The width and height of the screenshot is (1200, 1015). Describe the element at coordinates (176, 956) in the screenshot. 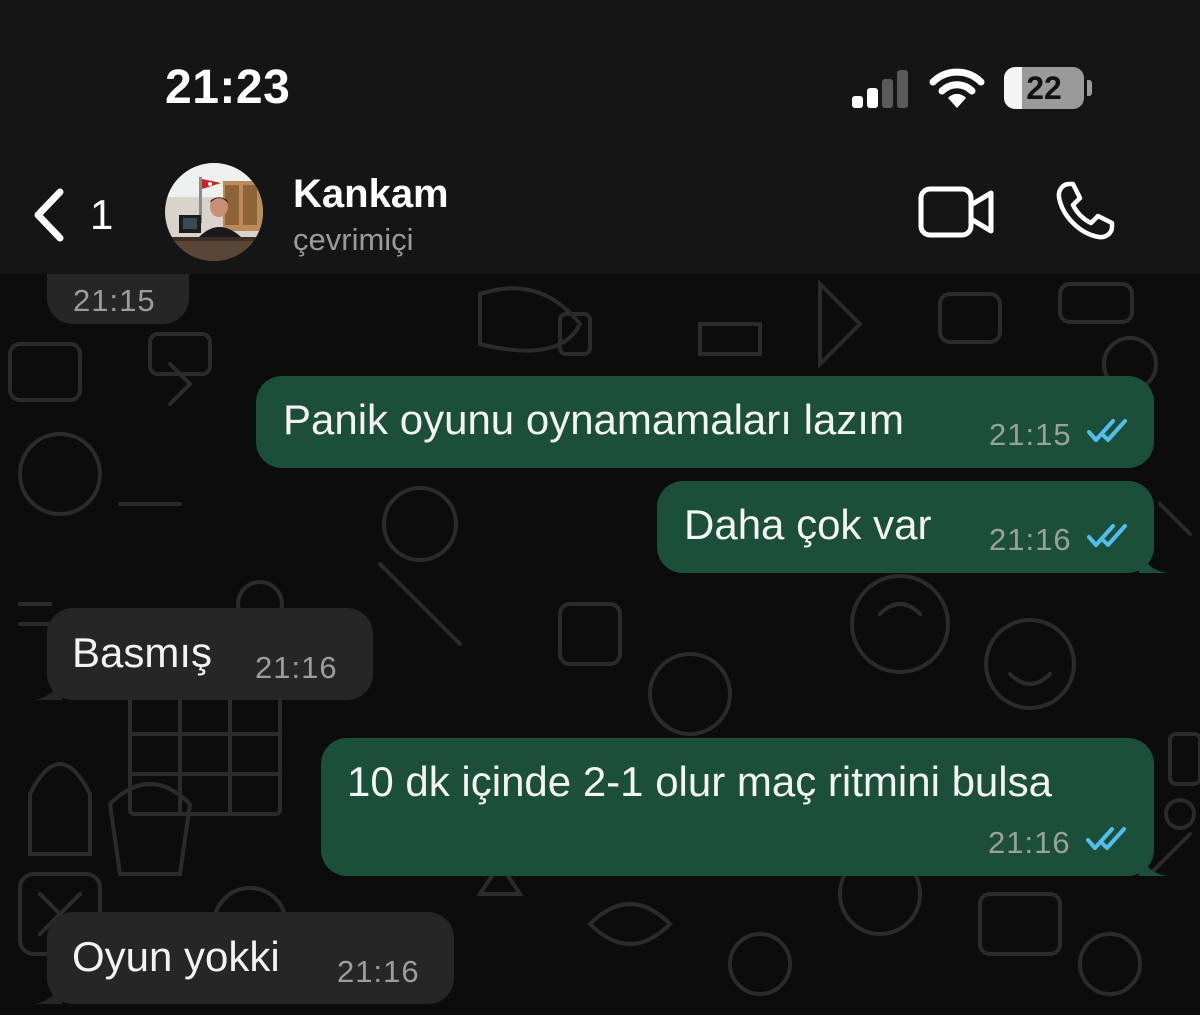

I see `message-text: Oyun yokki` at that location.